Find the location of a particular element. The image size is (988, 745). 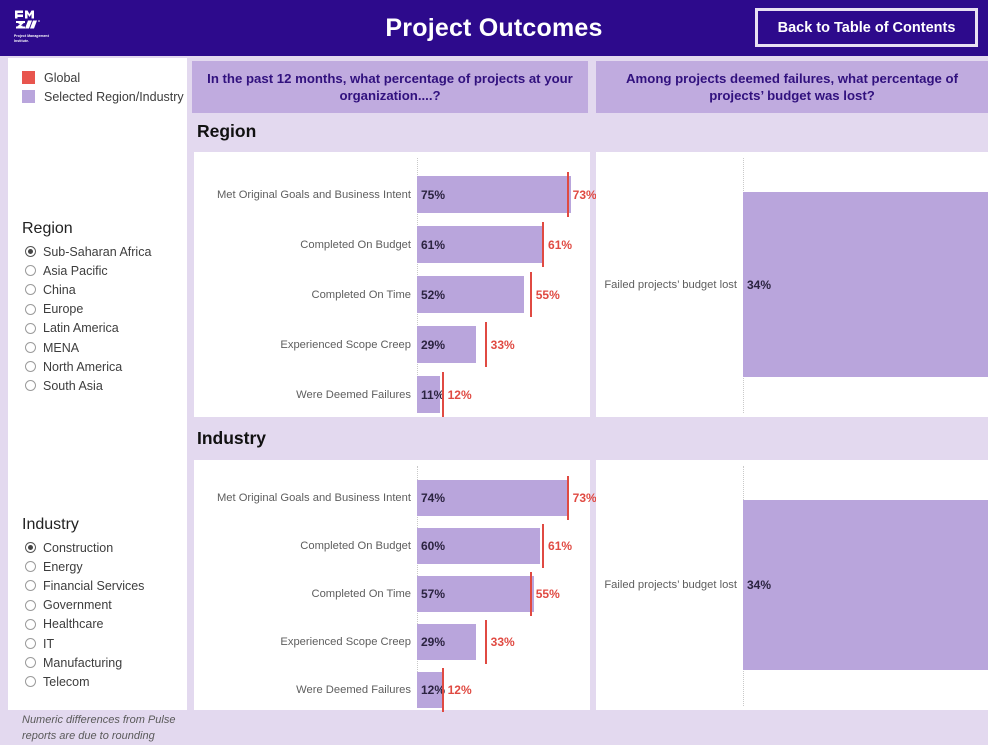

back-to-table-of-contents-button: Back to Table of Contents is located at coordinates (866, 27).